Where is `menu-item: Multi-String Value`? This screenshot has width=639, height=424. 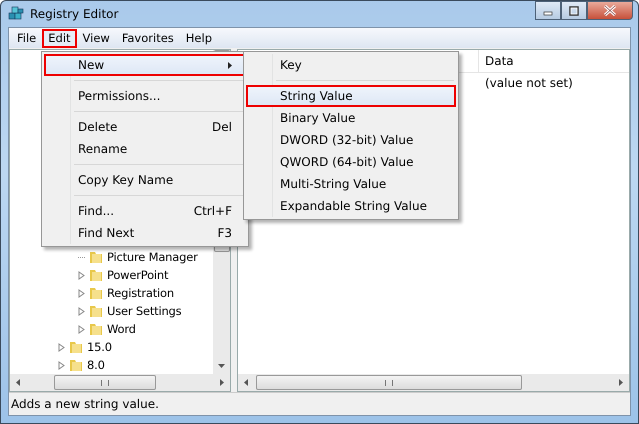
menu-item: Multi-String Value is located at coordinates (351, 184).